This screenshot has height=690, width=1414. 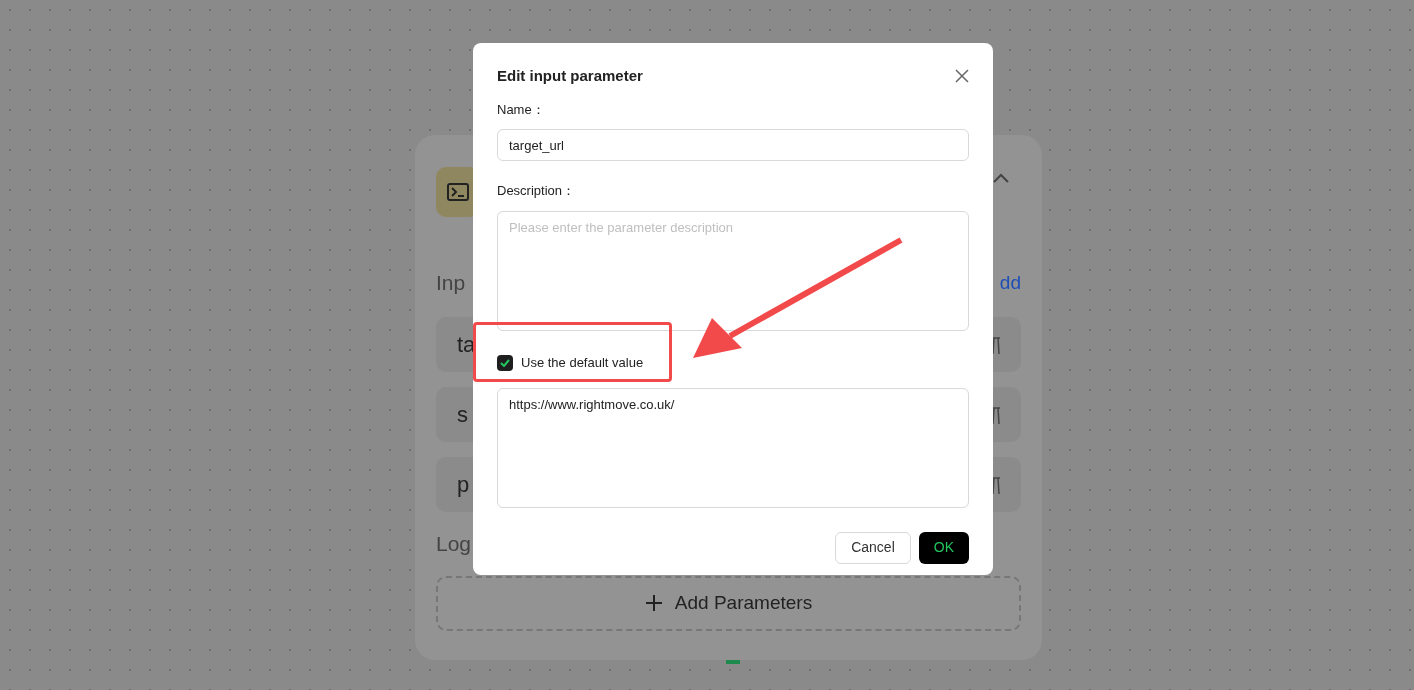 What do you see at coordinates (521, 109) in the screenshot?
I see `field-label: Name：` at bounding box center [521, 109].